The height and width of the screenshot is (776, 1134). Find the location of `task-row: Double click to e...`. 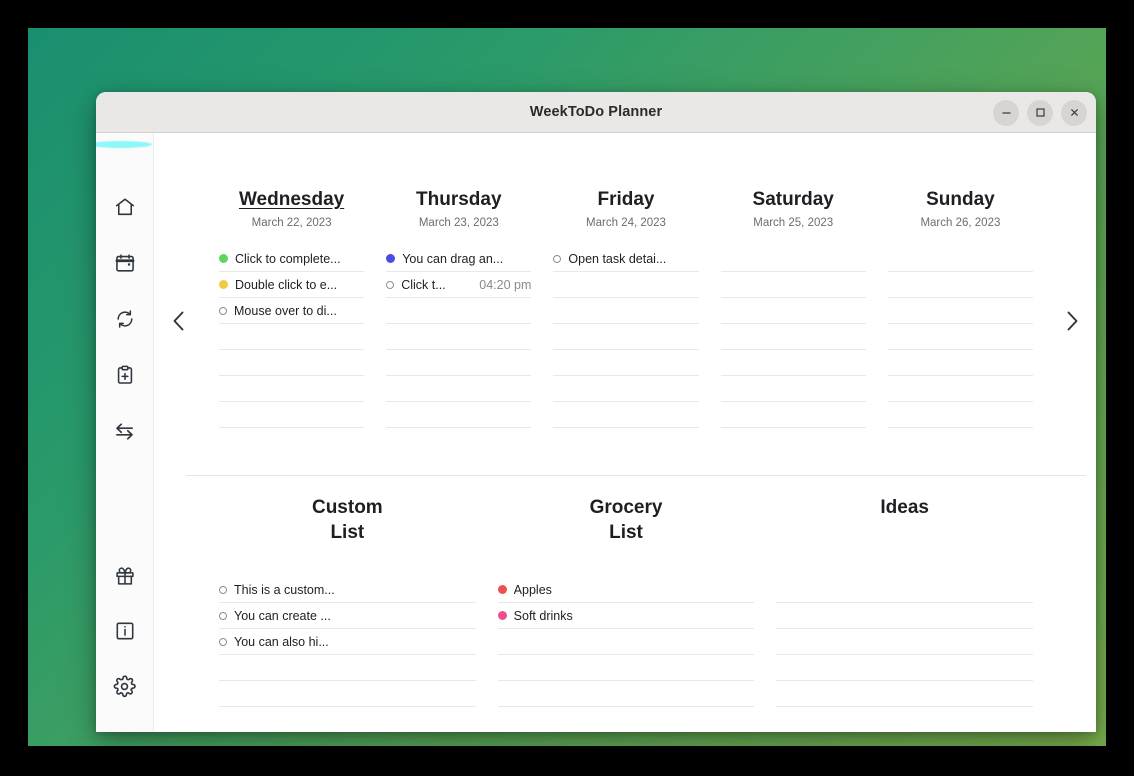

task-row: Double click to e... is located at coordinates (292, 285).